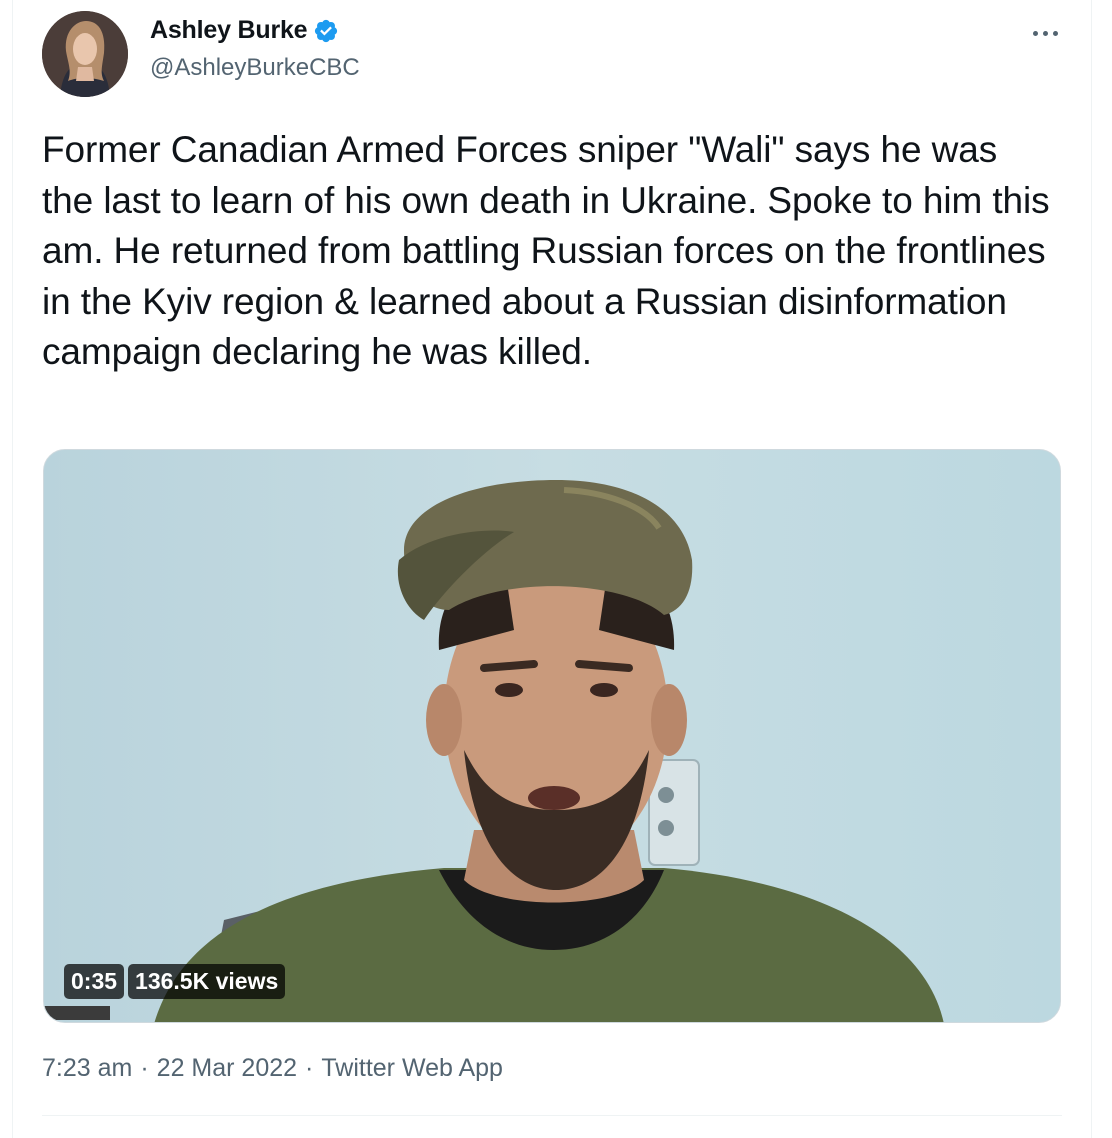 This screenshot has width=1112, height=1138. Describe the element at coordinates (229, 30) in the screenshot. I see `author-display-name: Ashley Burke` at that location.